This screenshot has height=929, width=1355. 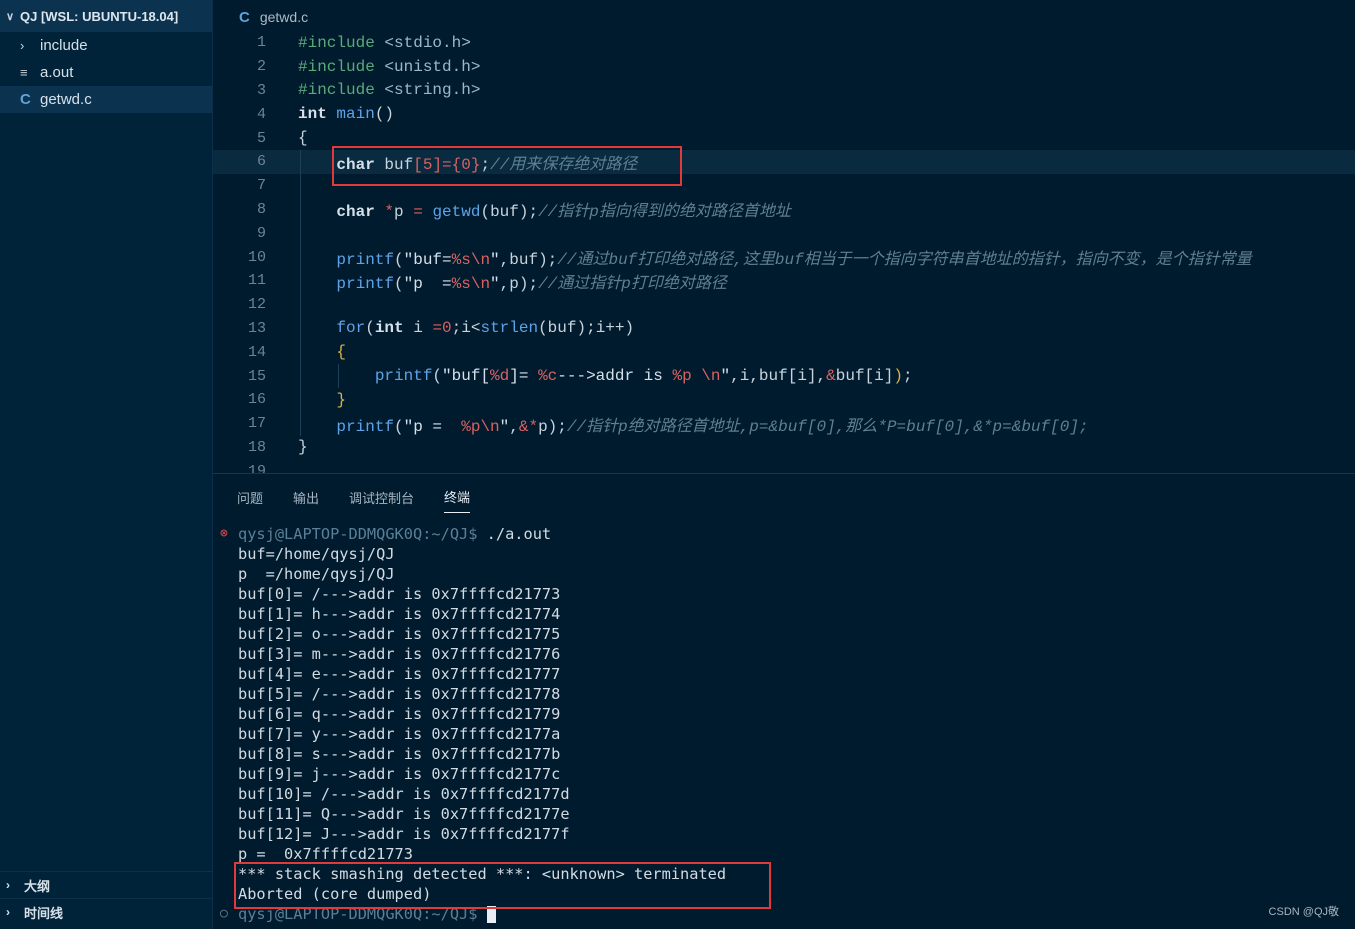 I want to click on code-line: 9, so click(x=784, y=233).